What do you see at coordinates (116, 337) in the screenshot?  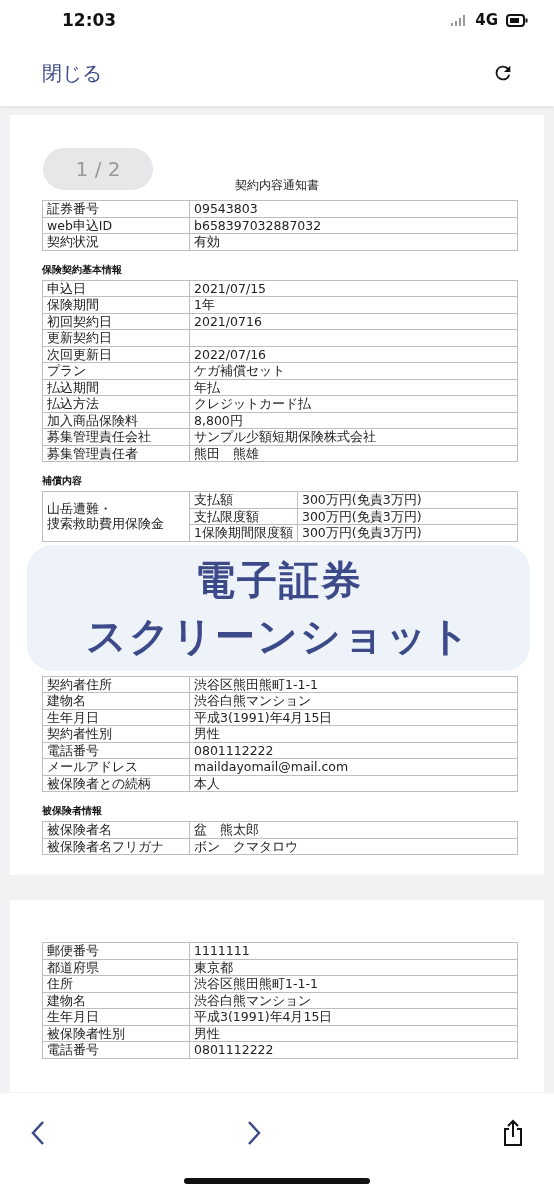 I see `table-cell: 更新契約日` at bounding box center [116, 337].